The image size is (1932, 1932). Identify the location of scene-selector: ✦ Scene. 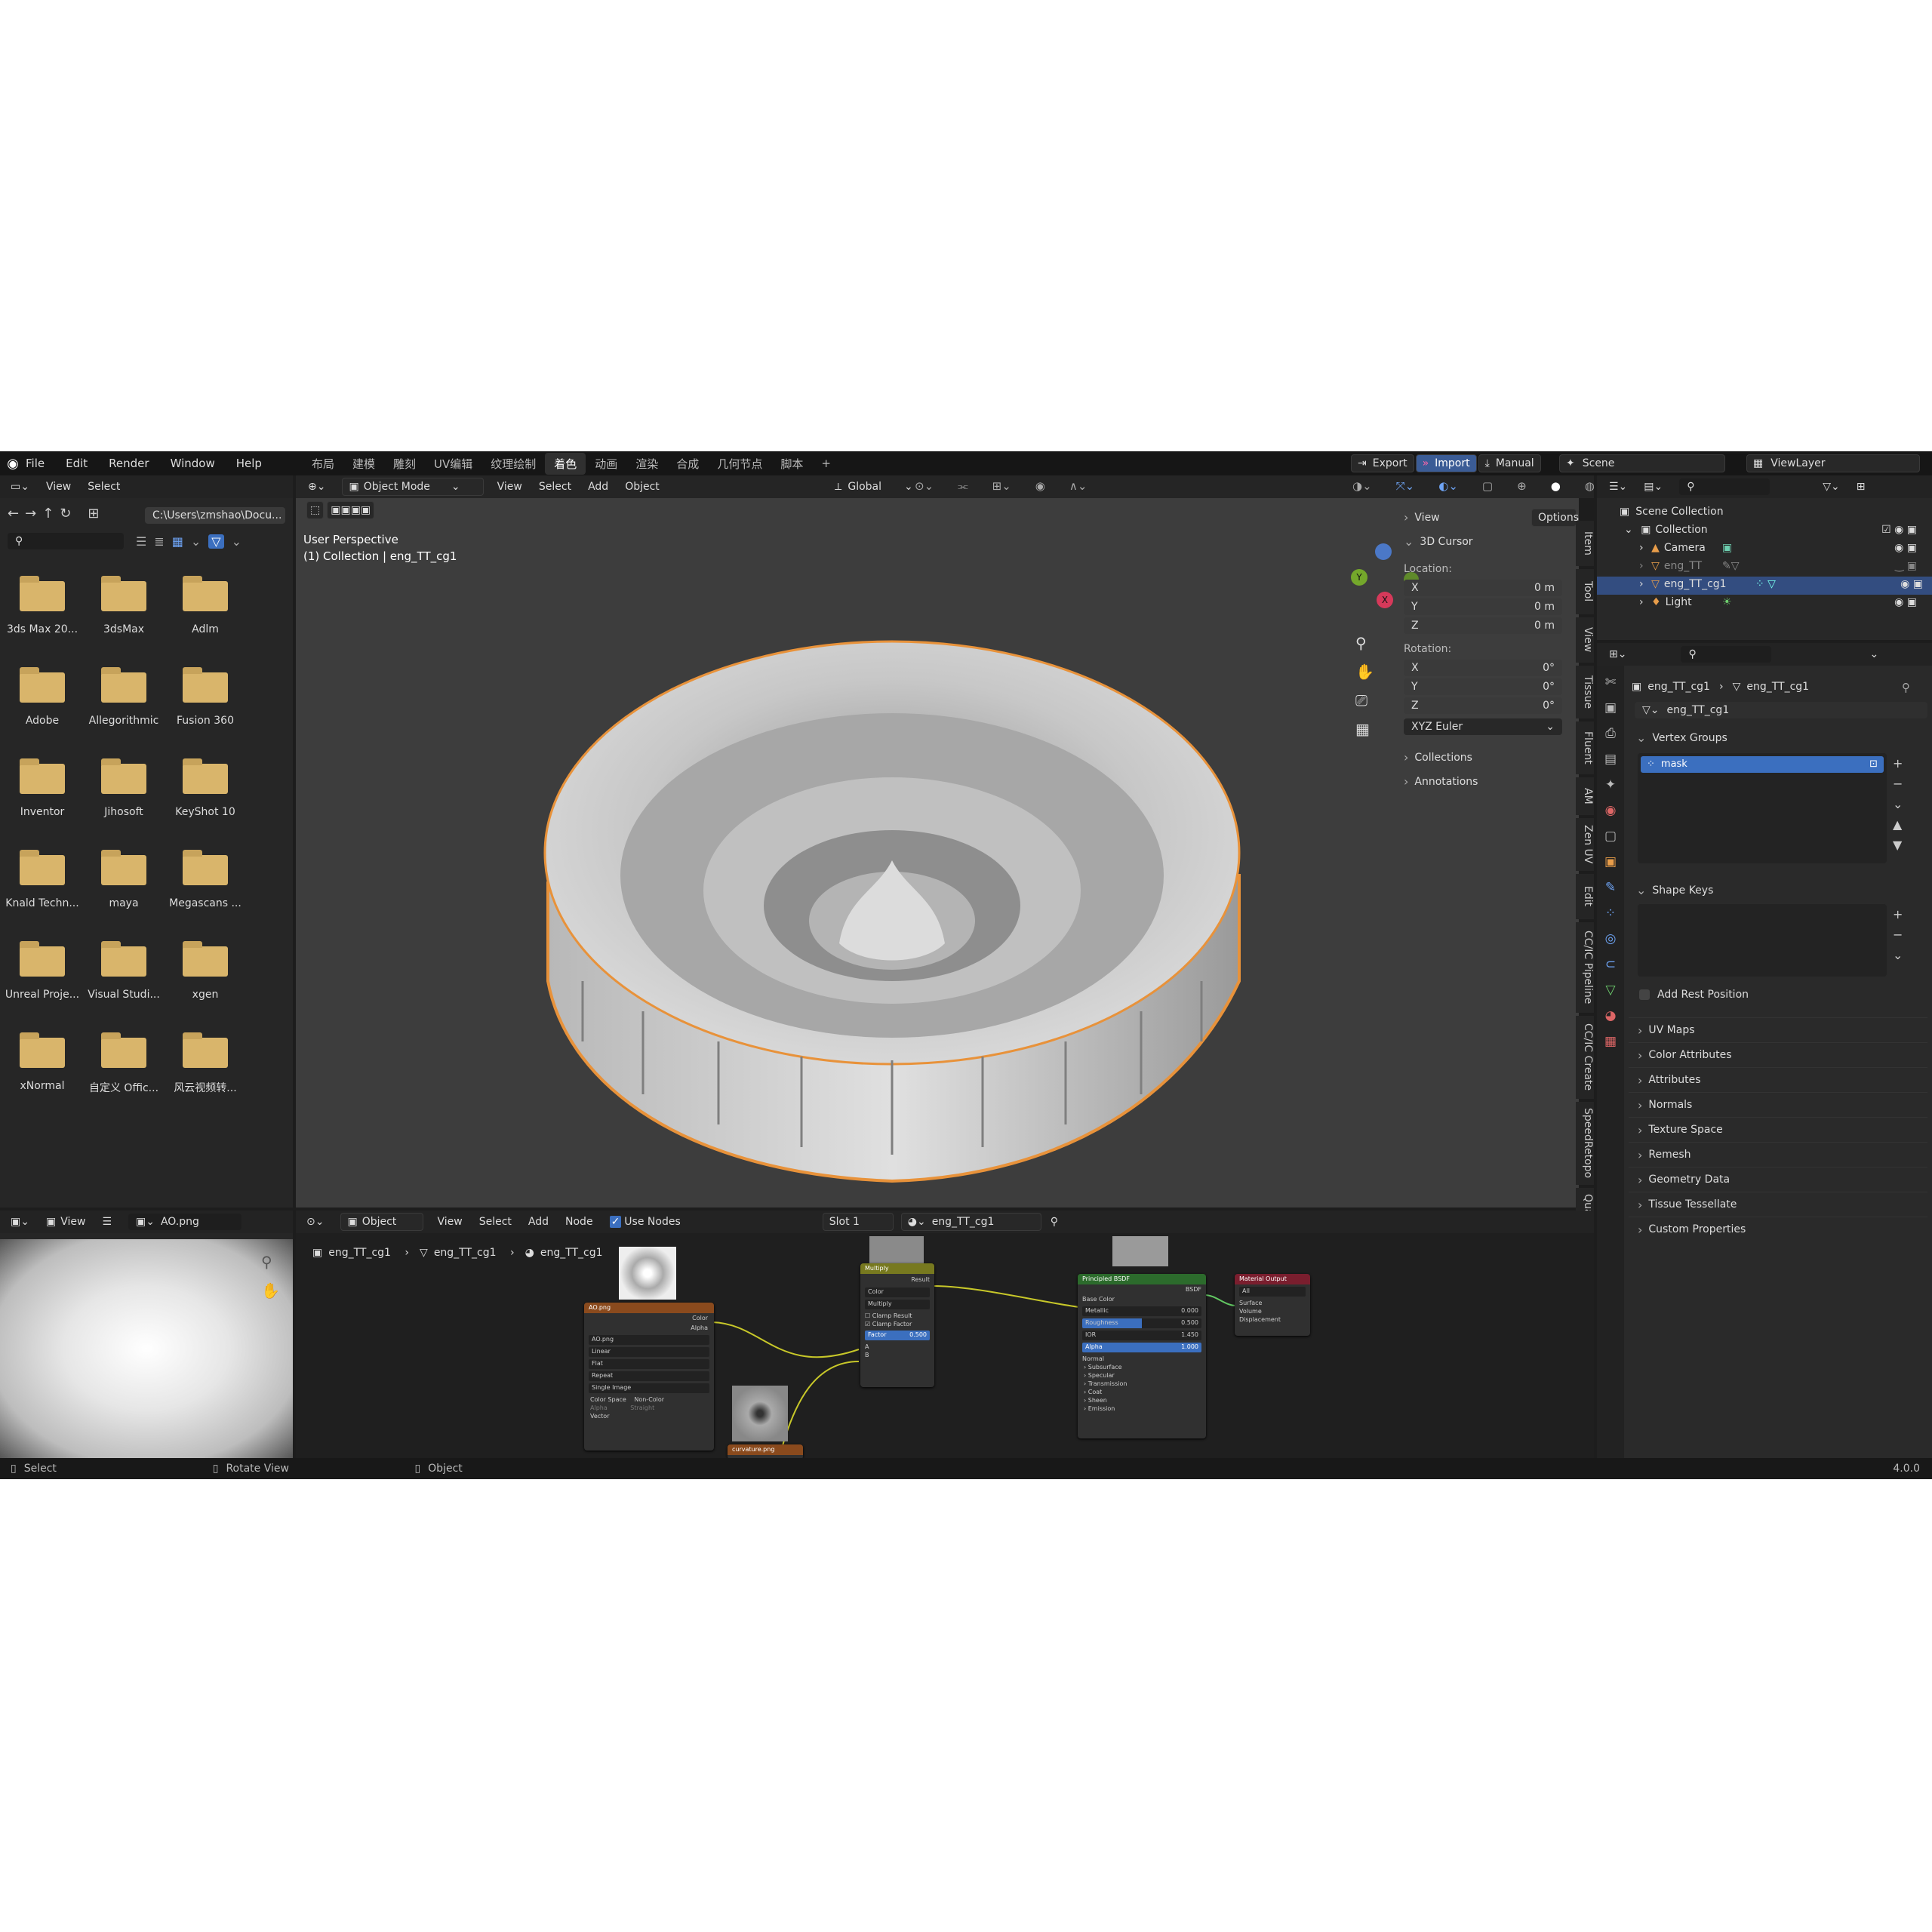
(1642, 463).